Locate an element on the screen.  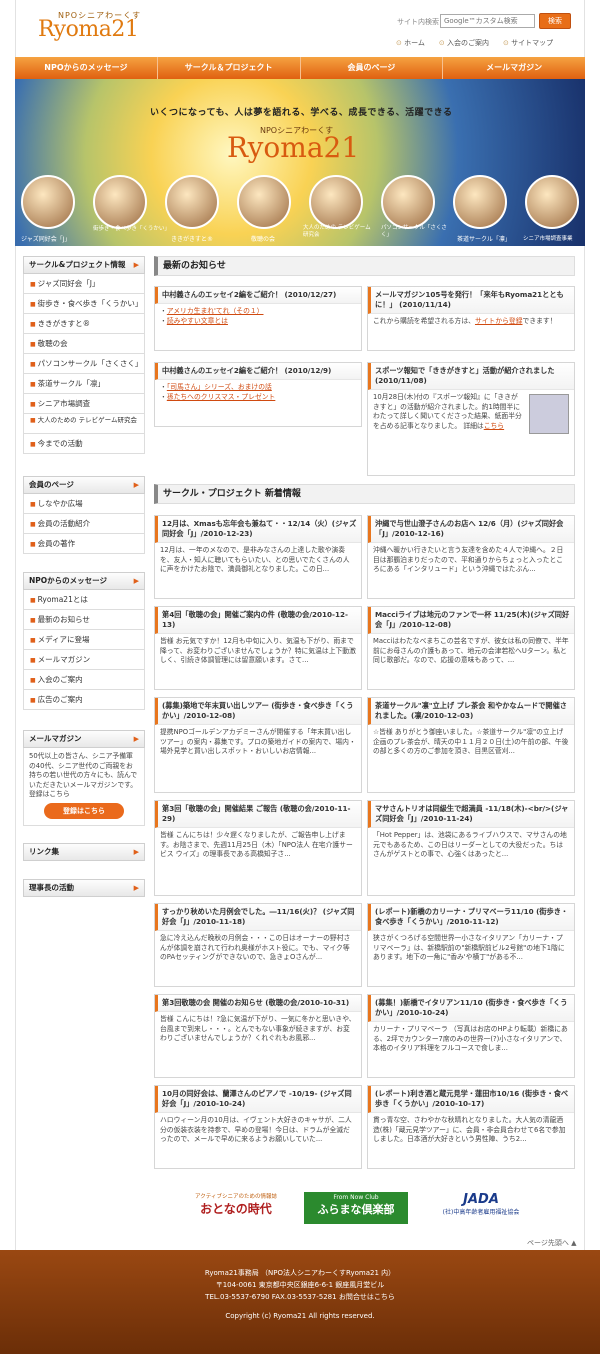
section-title: 最新のお知らせ is located at coordinates (364, 266).